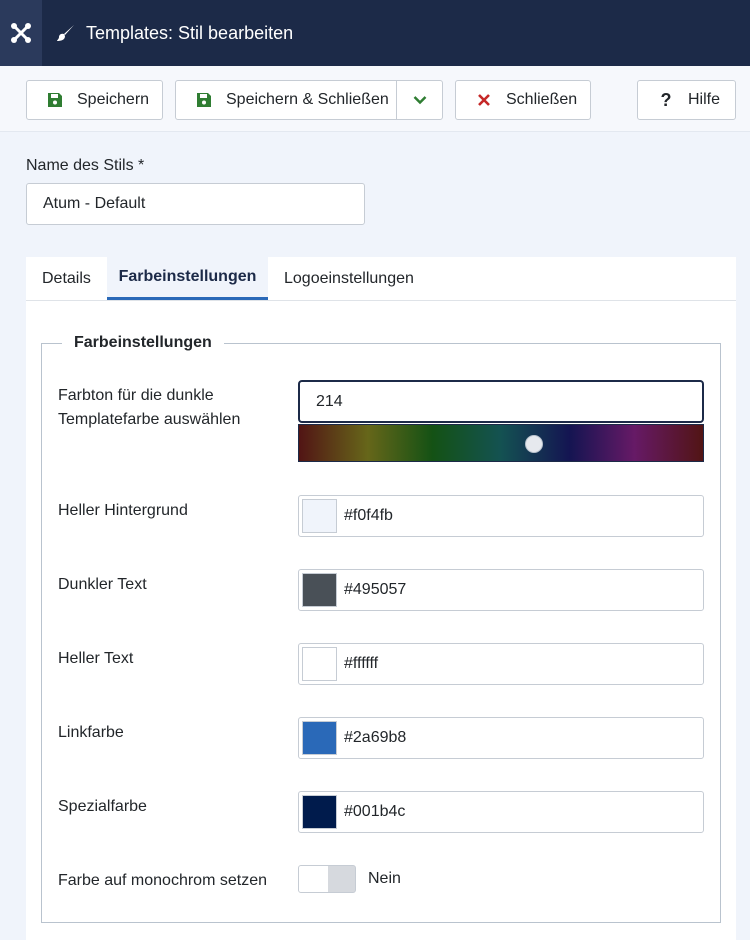 This screenshot has height=940, width=750. Describe the element at coordinates (542, 99) in the screenshot. I see `close-button-label: Schließen` at that location.